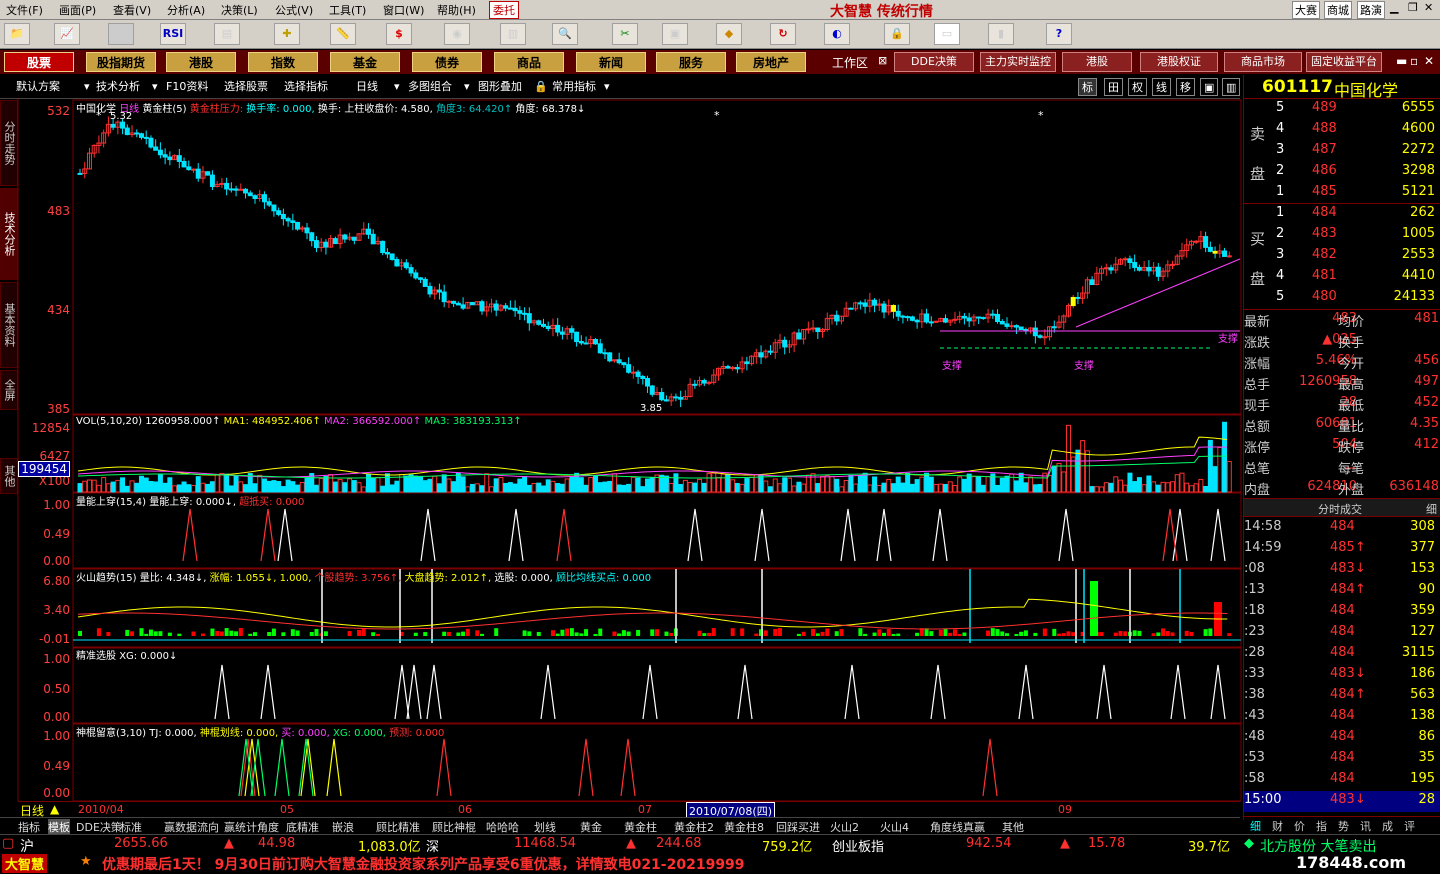  What do you see at coordinates (1161, 87) in the screenshot?
I see `line-button: 线` at bounding box center [1161, 87].